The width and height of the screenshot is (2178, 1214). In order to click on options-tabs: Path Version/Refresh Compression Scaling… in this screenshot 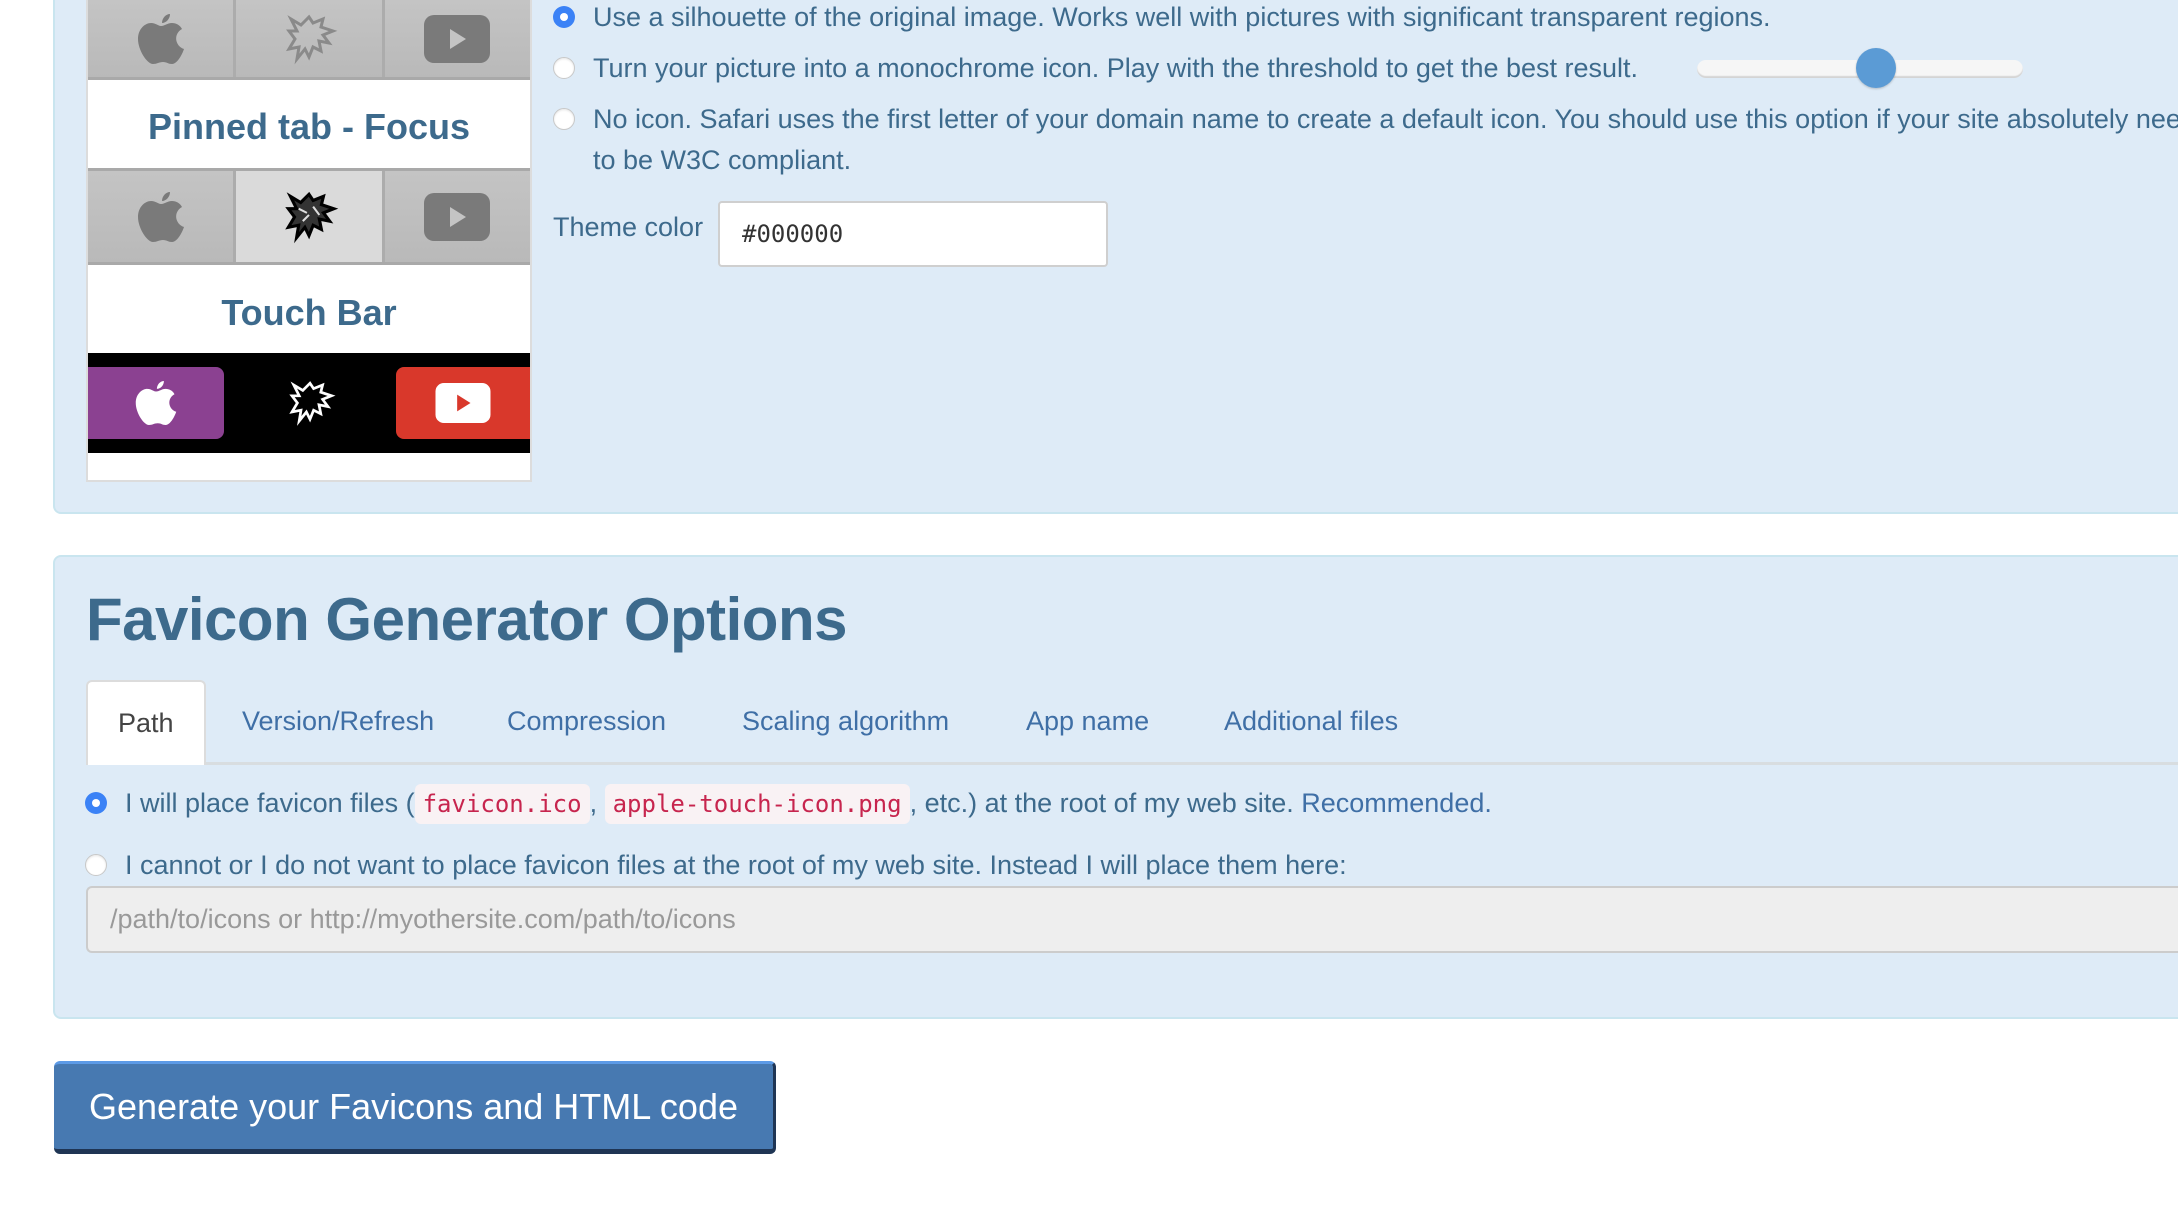, I will do `click(1132, 722)`.